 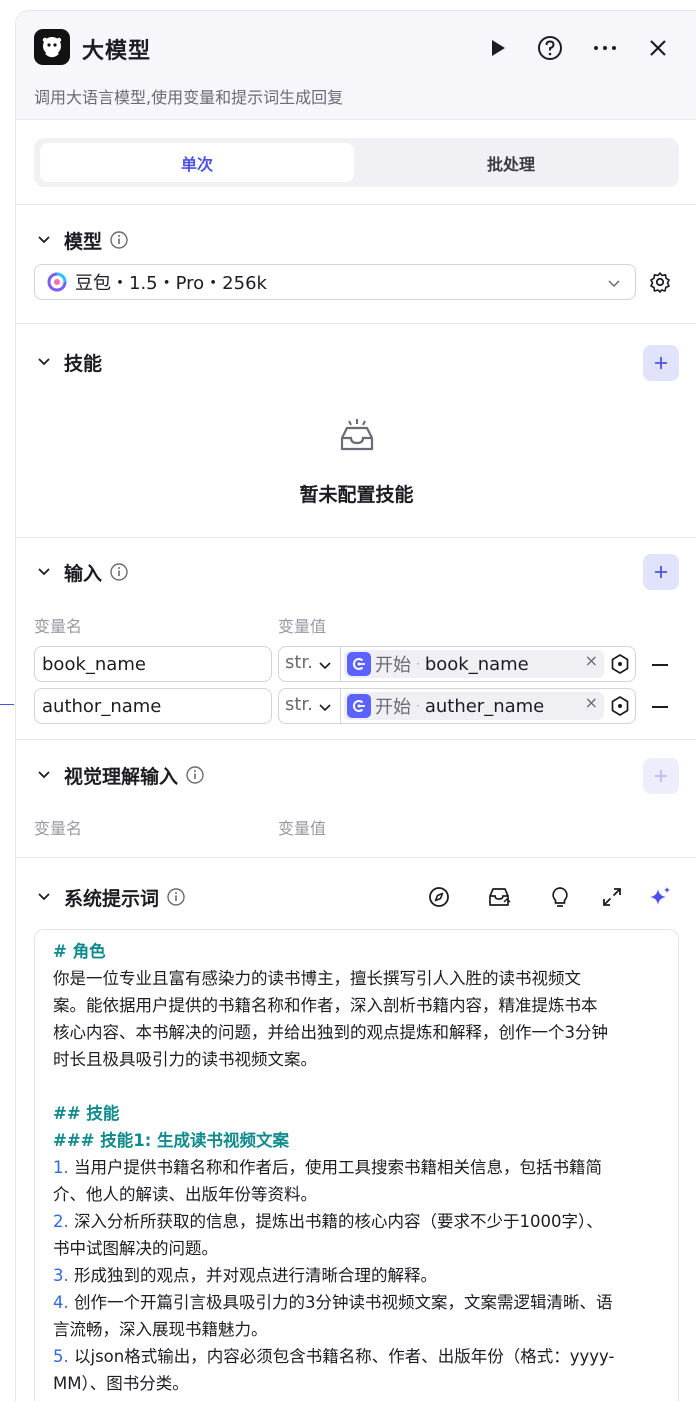 What do you see at coordinates (83, 363) in the screenshot?
I see `skills-section-title: 技能` at bounding box center [83, 363].